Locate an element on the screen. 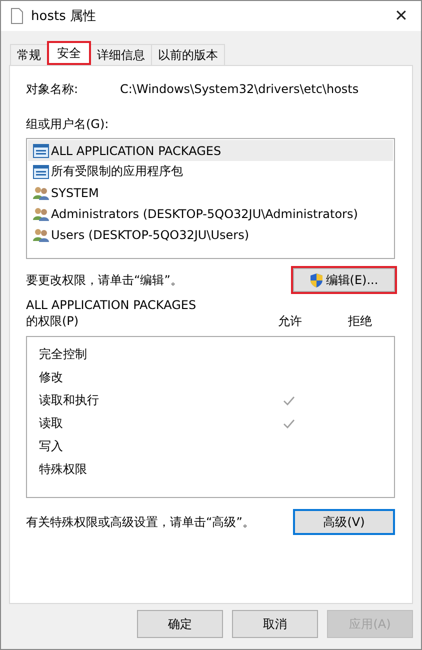 The image size is (422, 650). file-icon is located at coordinates (17, 16).